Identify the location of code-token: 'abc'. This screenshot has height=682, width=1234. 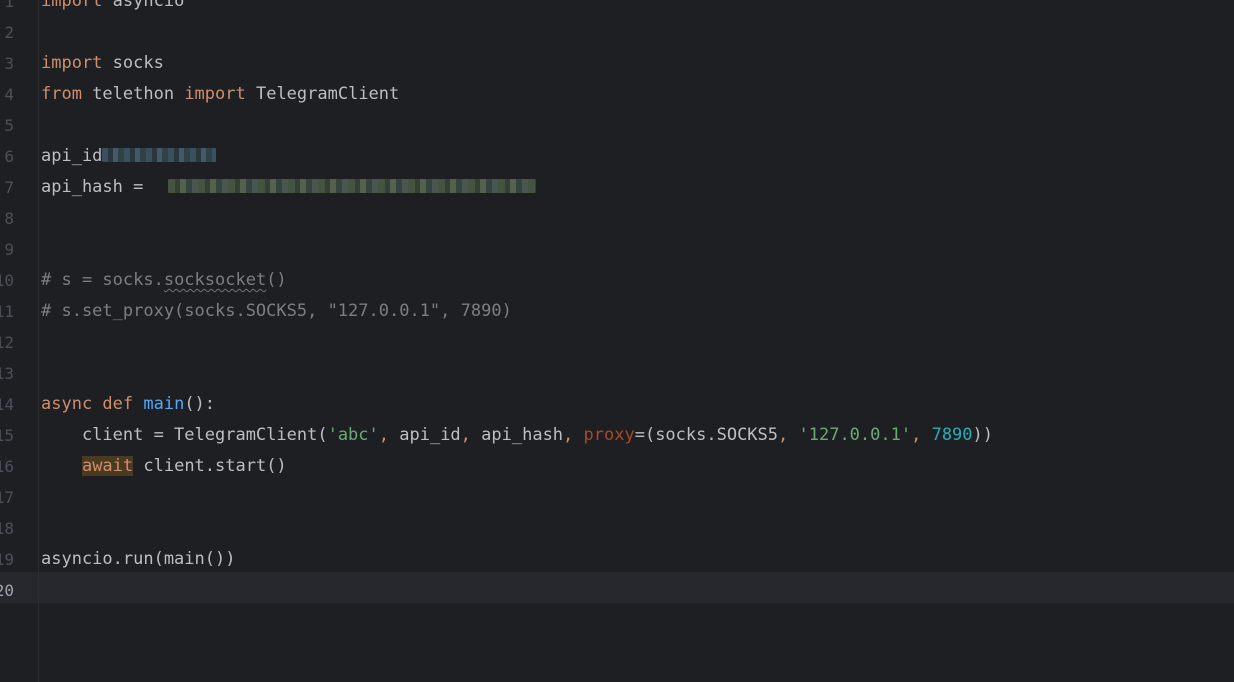
(353, 435).